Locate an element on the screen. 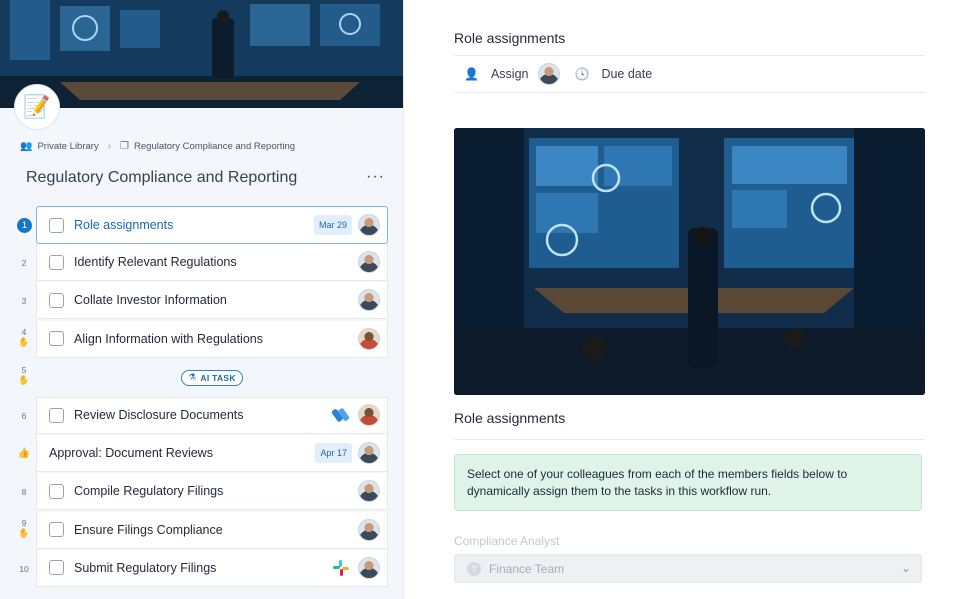  task-card: Compile Regulatory Filings is located at coordinates (212, 492).